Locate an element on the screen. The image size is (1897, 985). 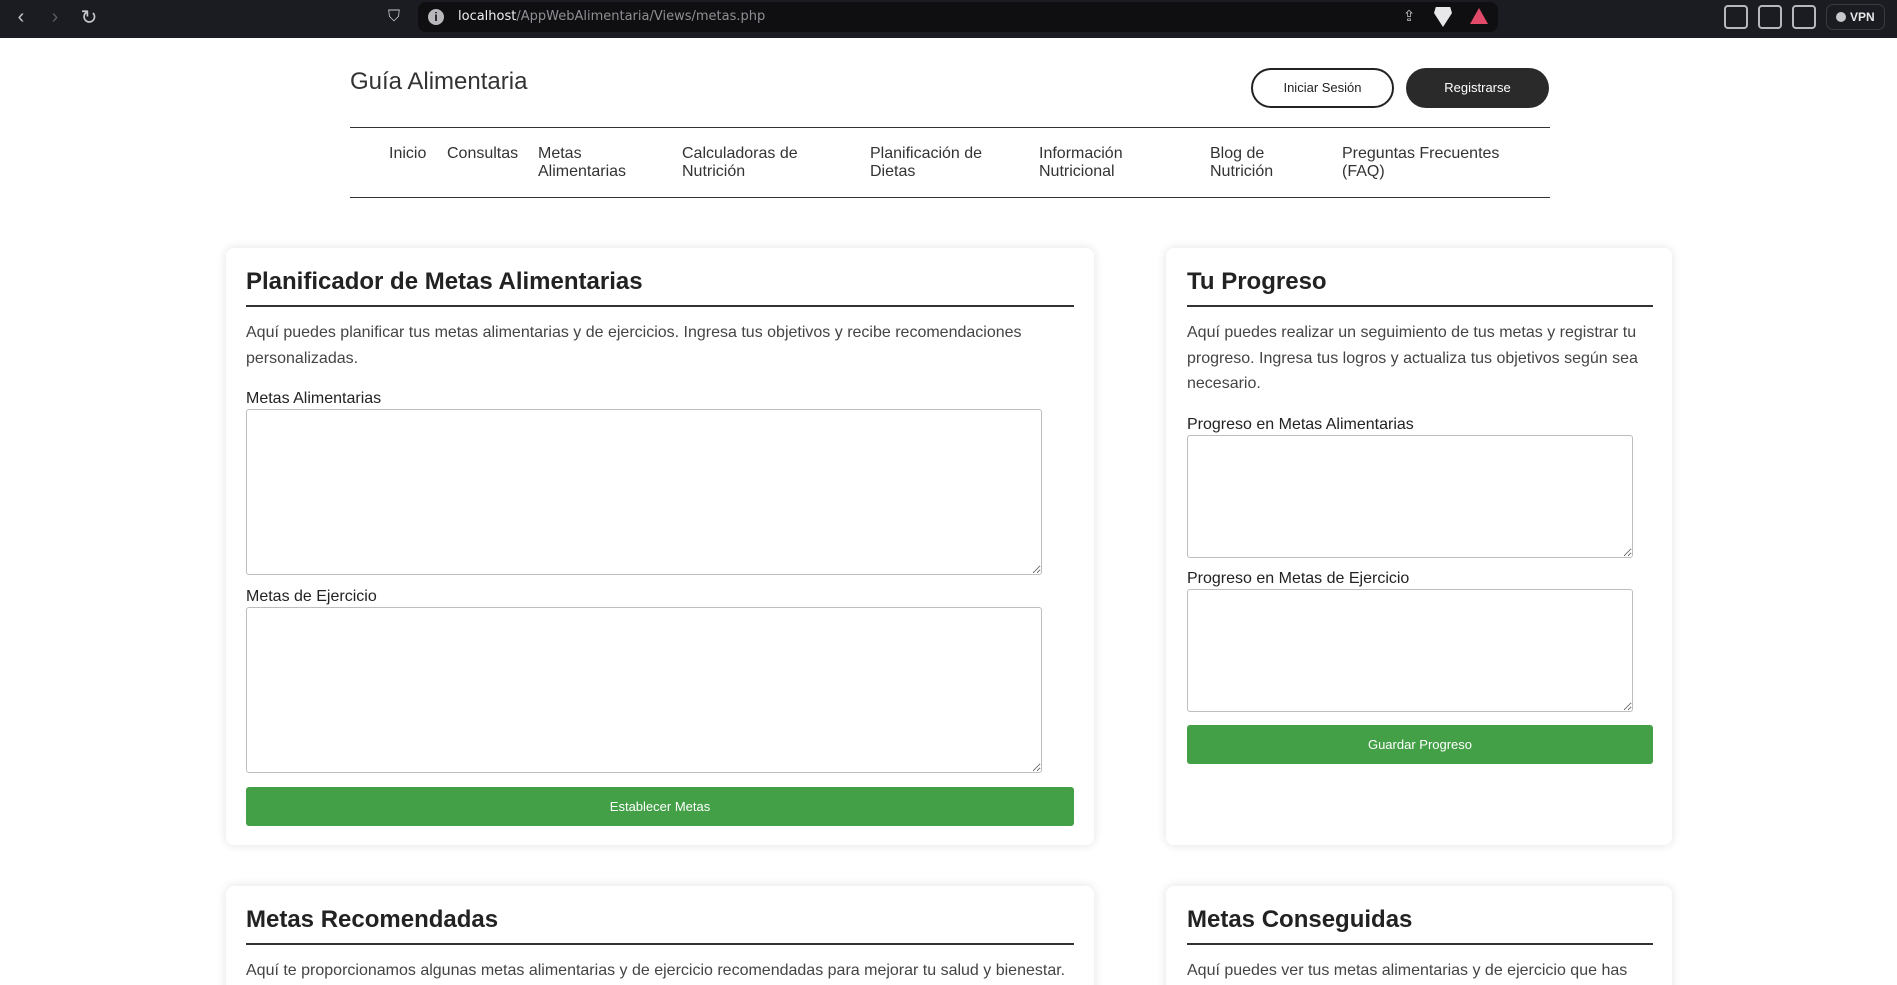
reload-icon: ↻ is located at coordinates (89, 17).